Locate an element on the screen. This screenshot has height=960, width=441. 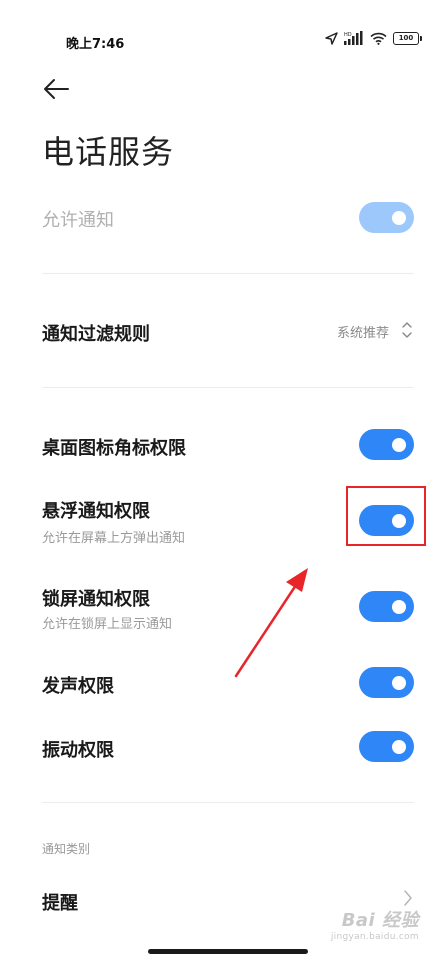
location-icon is located at coordinates (331, 38).